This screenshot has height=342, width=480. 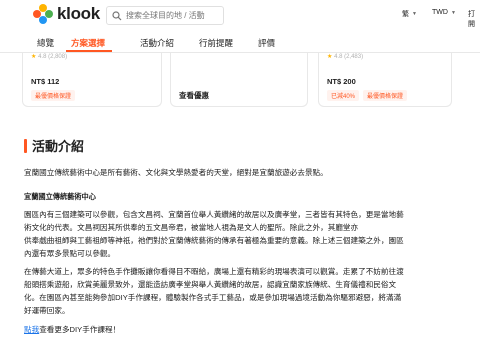 What do you see at coordinates (157, 43) in the screenshot?
I see `tab-activity-intro: 活動介紹` at bounding box center [157, 43].